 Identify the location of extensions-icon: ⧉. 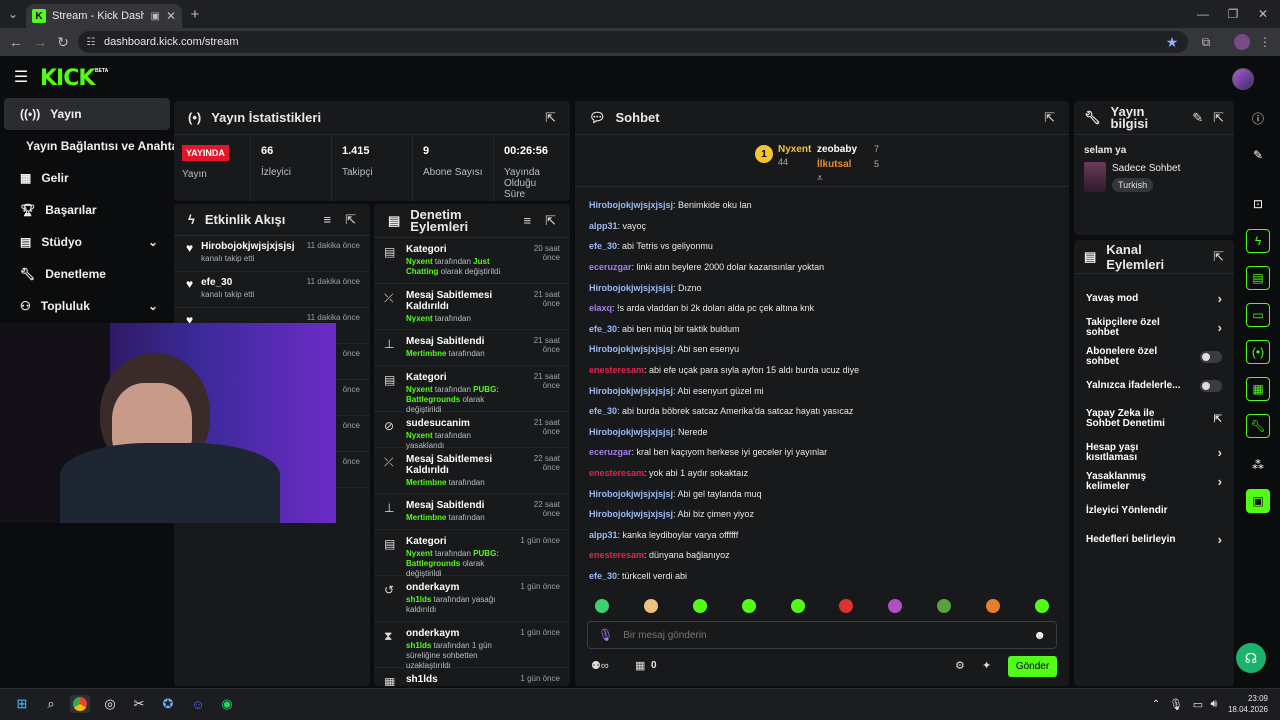
(1206, 42).